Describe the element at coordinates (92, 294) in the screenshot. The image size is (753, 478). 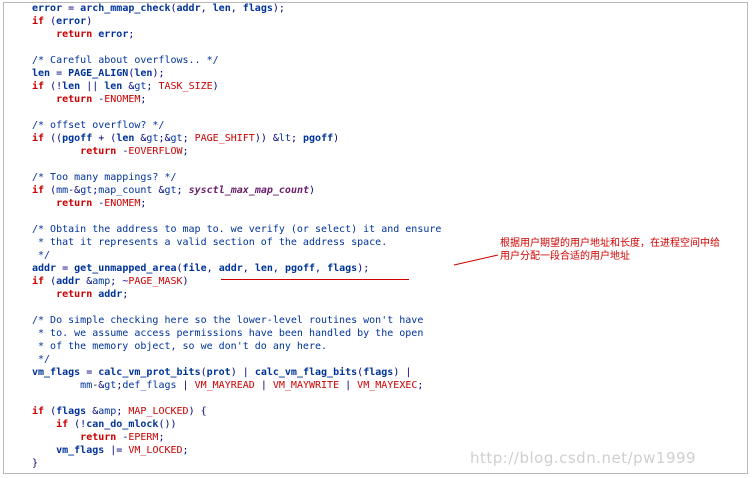
I see `code-line: return addr;` at that location.